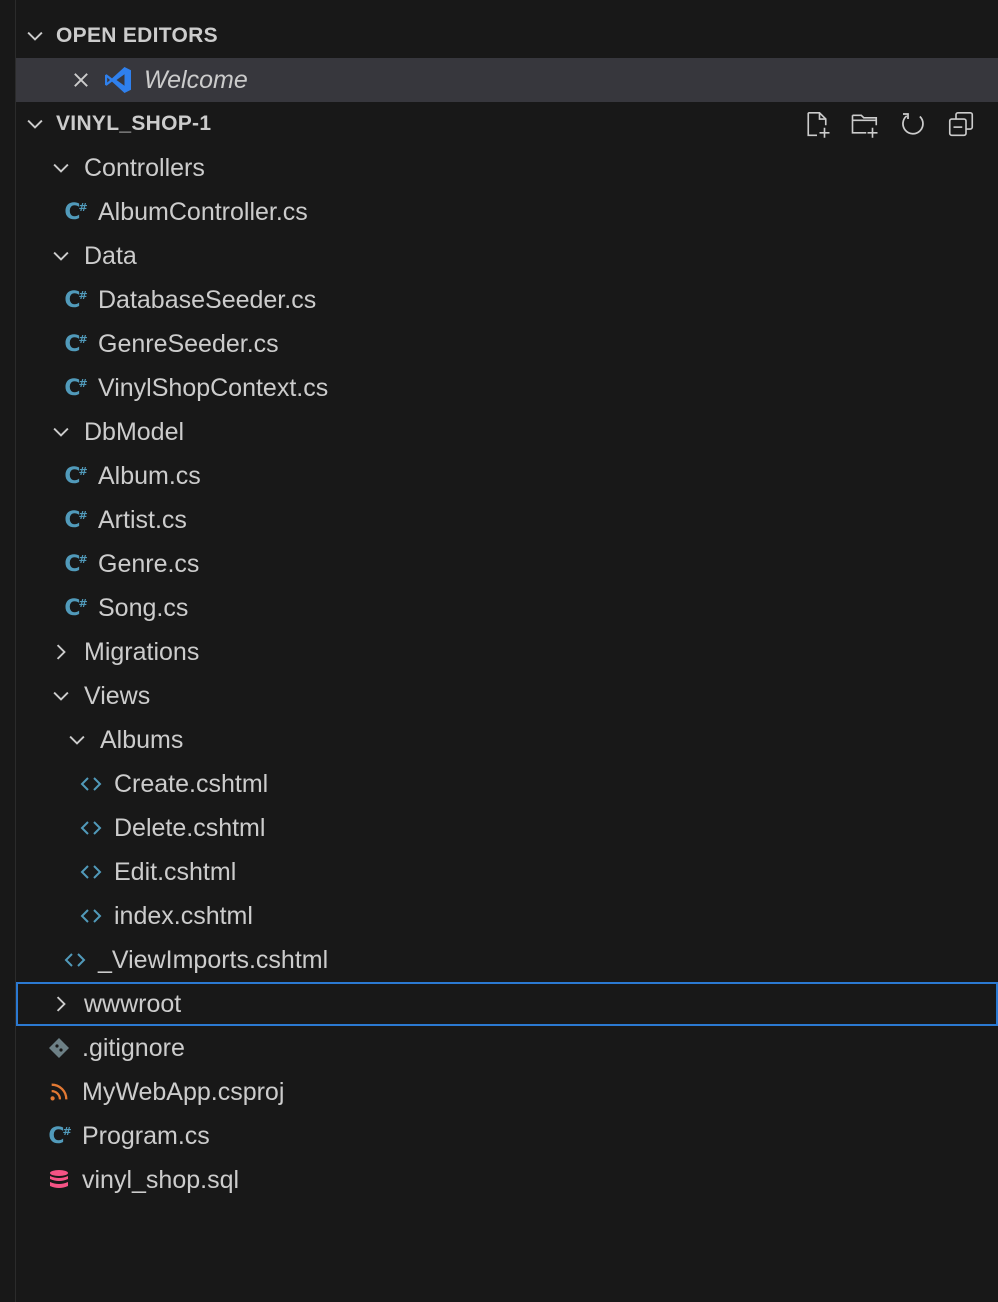  What do you see at coordinates (118, 80) in the screenshot?
I see `vscode-logo-icon` at bounding box center [118, 80].